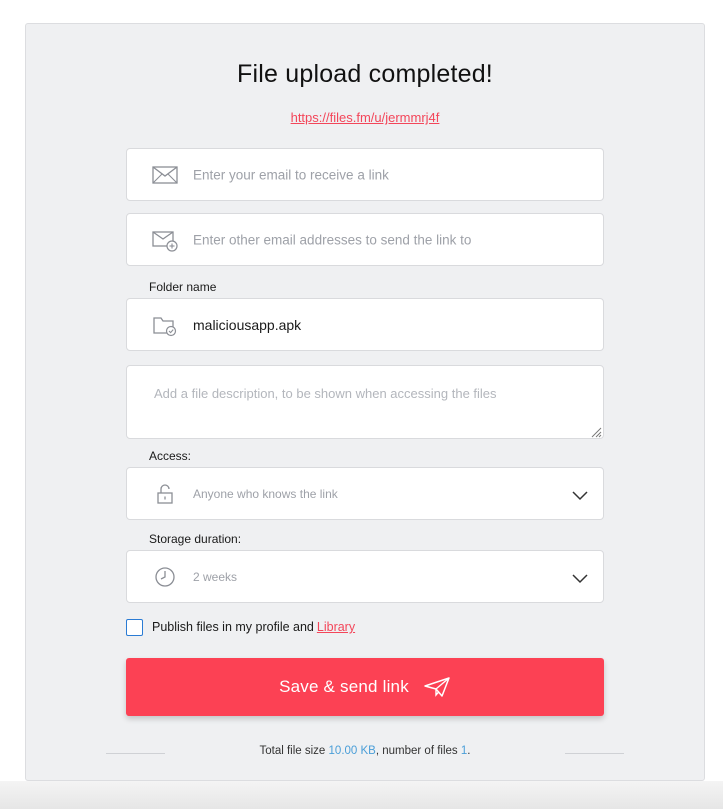  I want to click on save-button-label: Save & send link, so click(344, 686).